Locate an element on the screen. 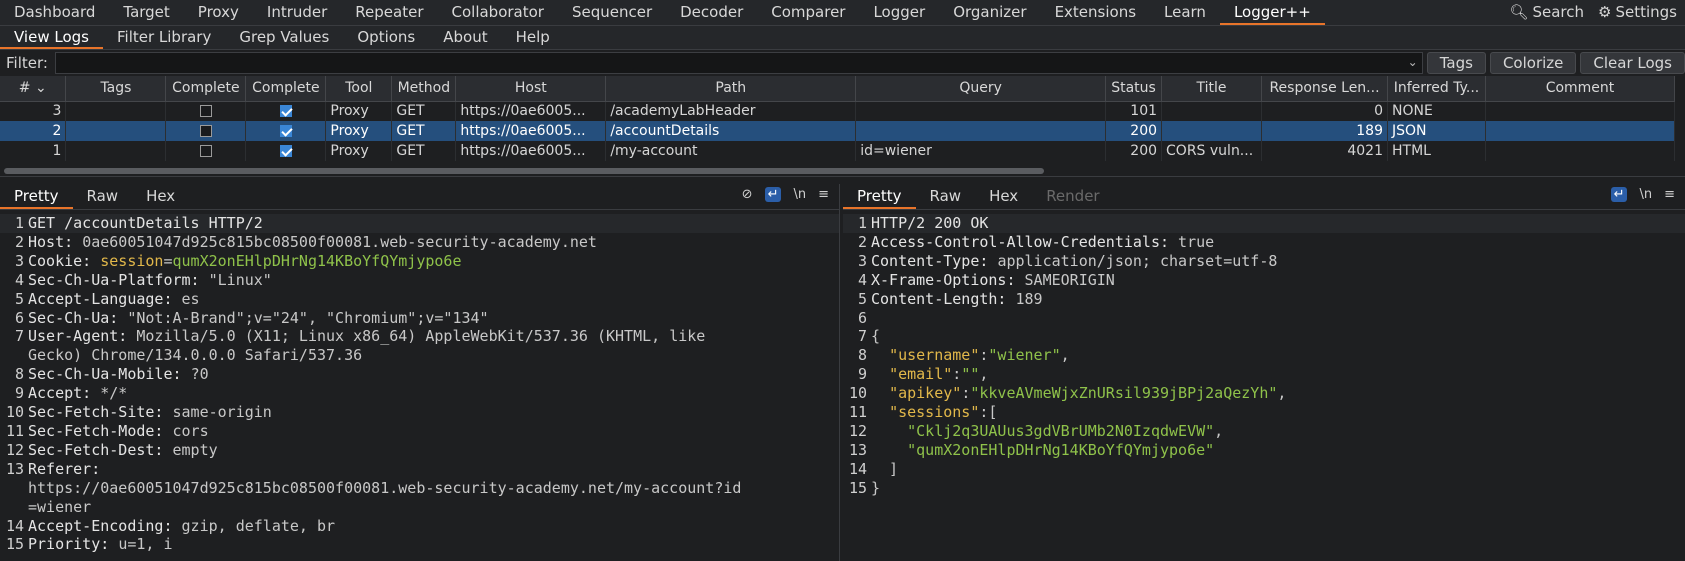 The width and height of the screenshot is (1685, 561). clear-logs-button: Clear Logs is located at coordinates (1632, 63).